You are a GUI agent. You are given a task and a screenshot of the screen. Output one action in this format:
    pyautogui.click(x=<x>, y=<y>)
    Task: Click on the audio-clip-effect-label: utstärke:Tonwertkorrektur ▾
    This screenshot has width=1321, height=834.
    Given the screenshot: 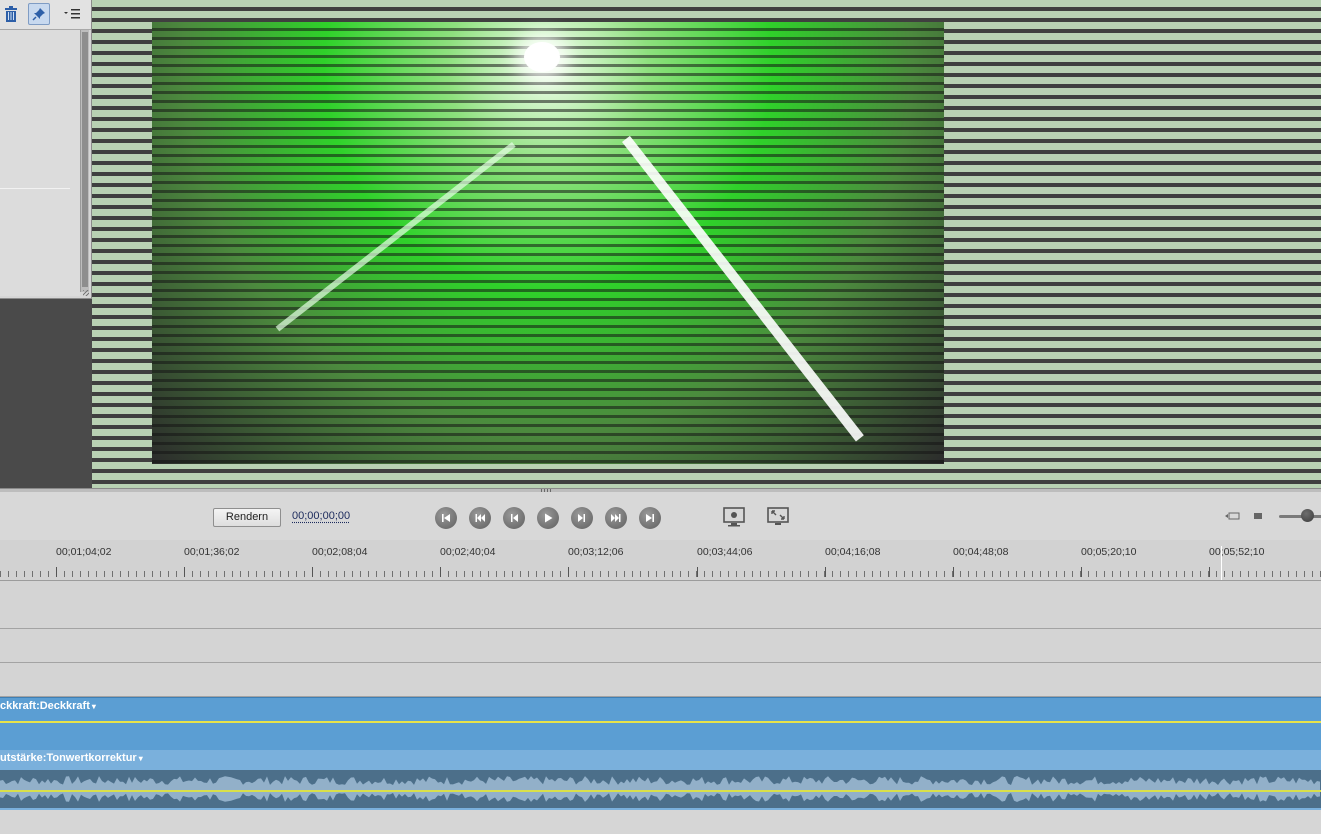 What is the action you would take?
    pyautogui.click(x=71, y=758)
    